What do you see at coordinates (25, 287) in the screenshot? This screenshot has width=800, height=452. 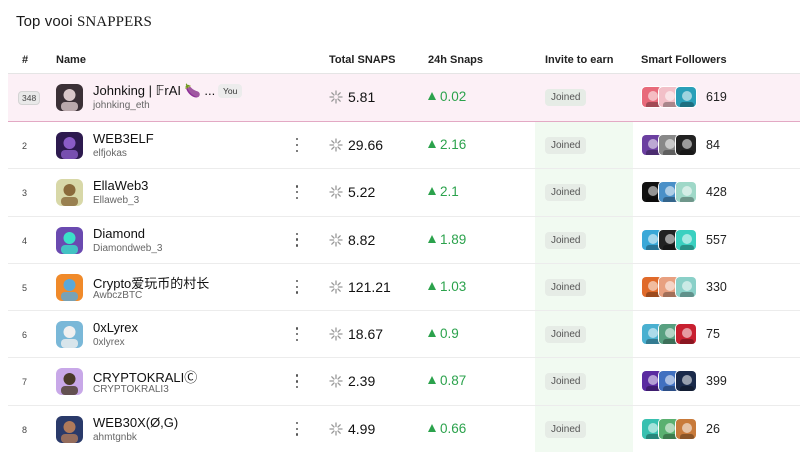 I see `rank: 5` at bounding box center [25, 287].